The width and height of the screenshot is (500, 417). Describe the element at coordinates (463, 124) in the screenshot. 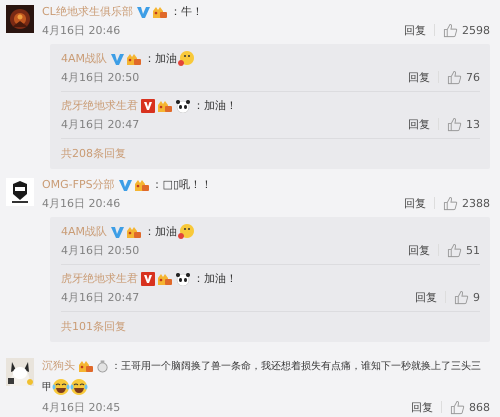

I see `like-button: 13` at that location.